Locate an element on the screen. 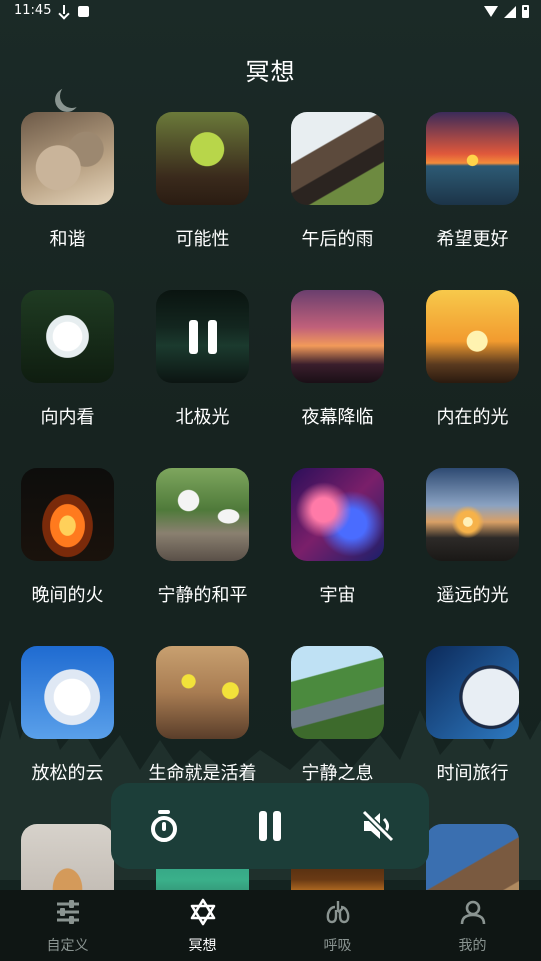  aurora-image is located at coordinates (202, 336).